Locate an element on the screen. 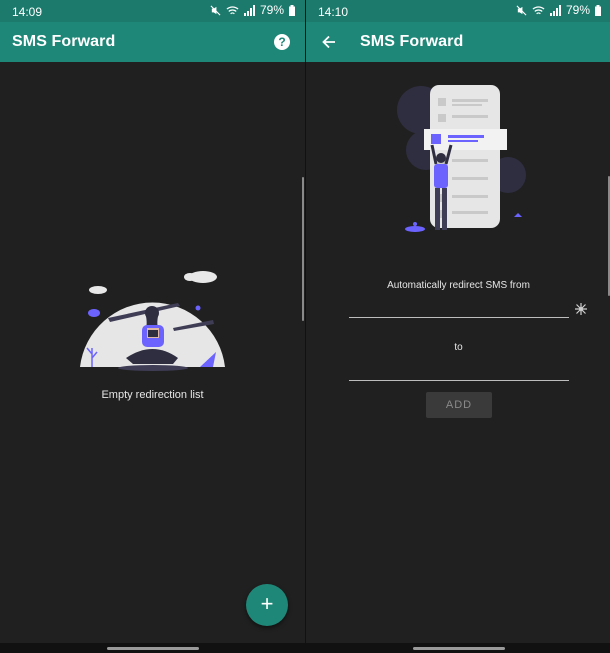 The height and width of the screenshot is (653, 610). add-button: ADD is located at coordinates (459, 405).